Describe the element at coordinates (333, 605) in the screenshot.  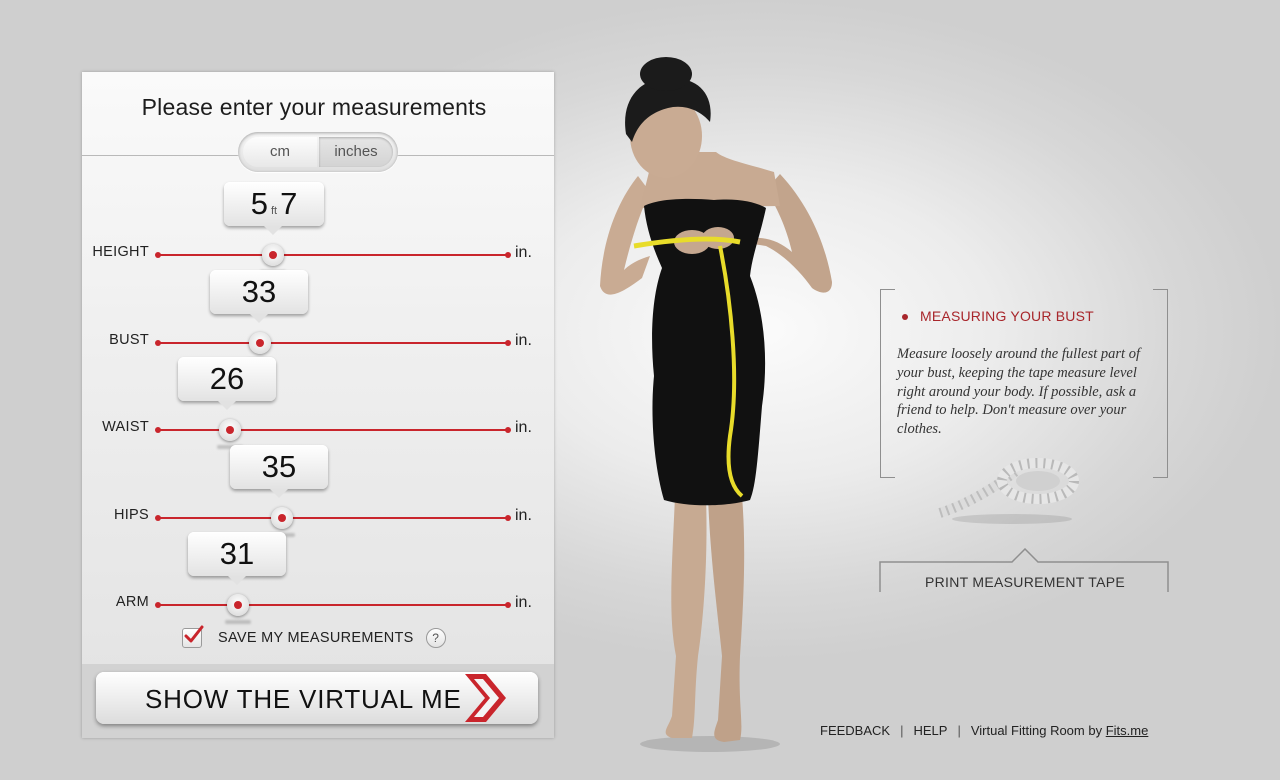
I see `arm-slider-track` at that location.